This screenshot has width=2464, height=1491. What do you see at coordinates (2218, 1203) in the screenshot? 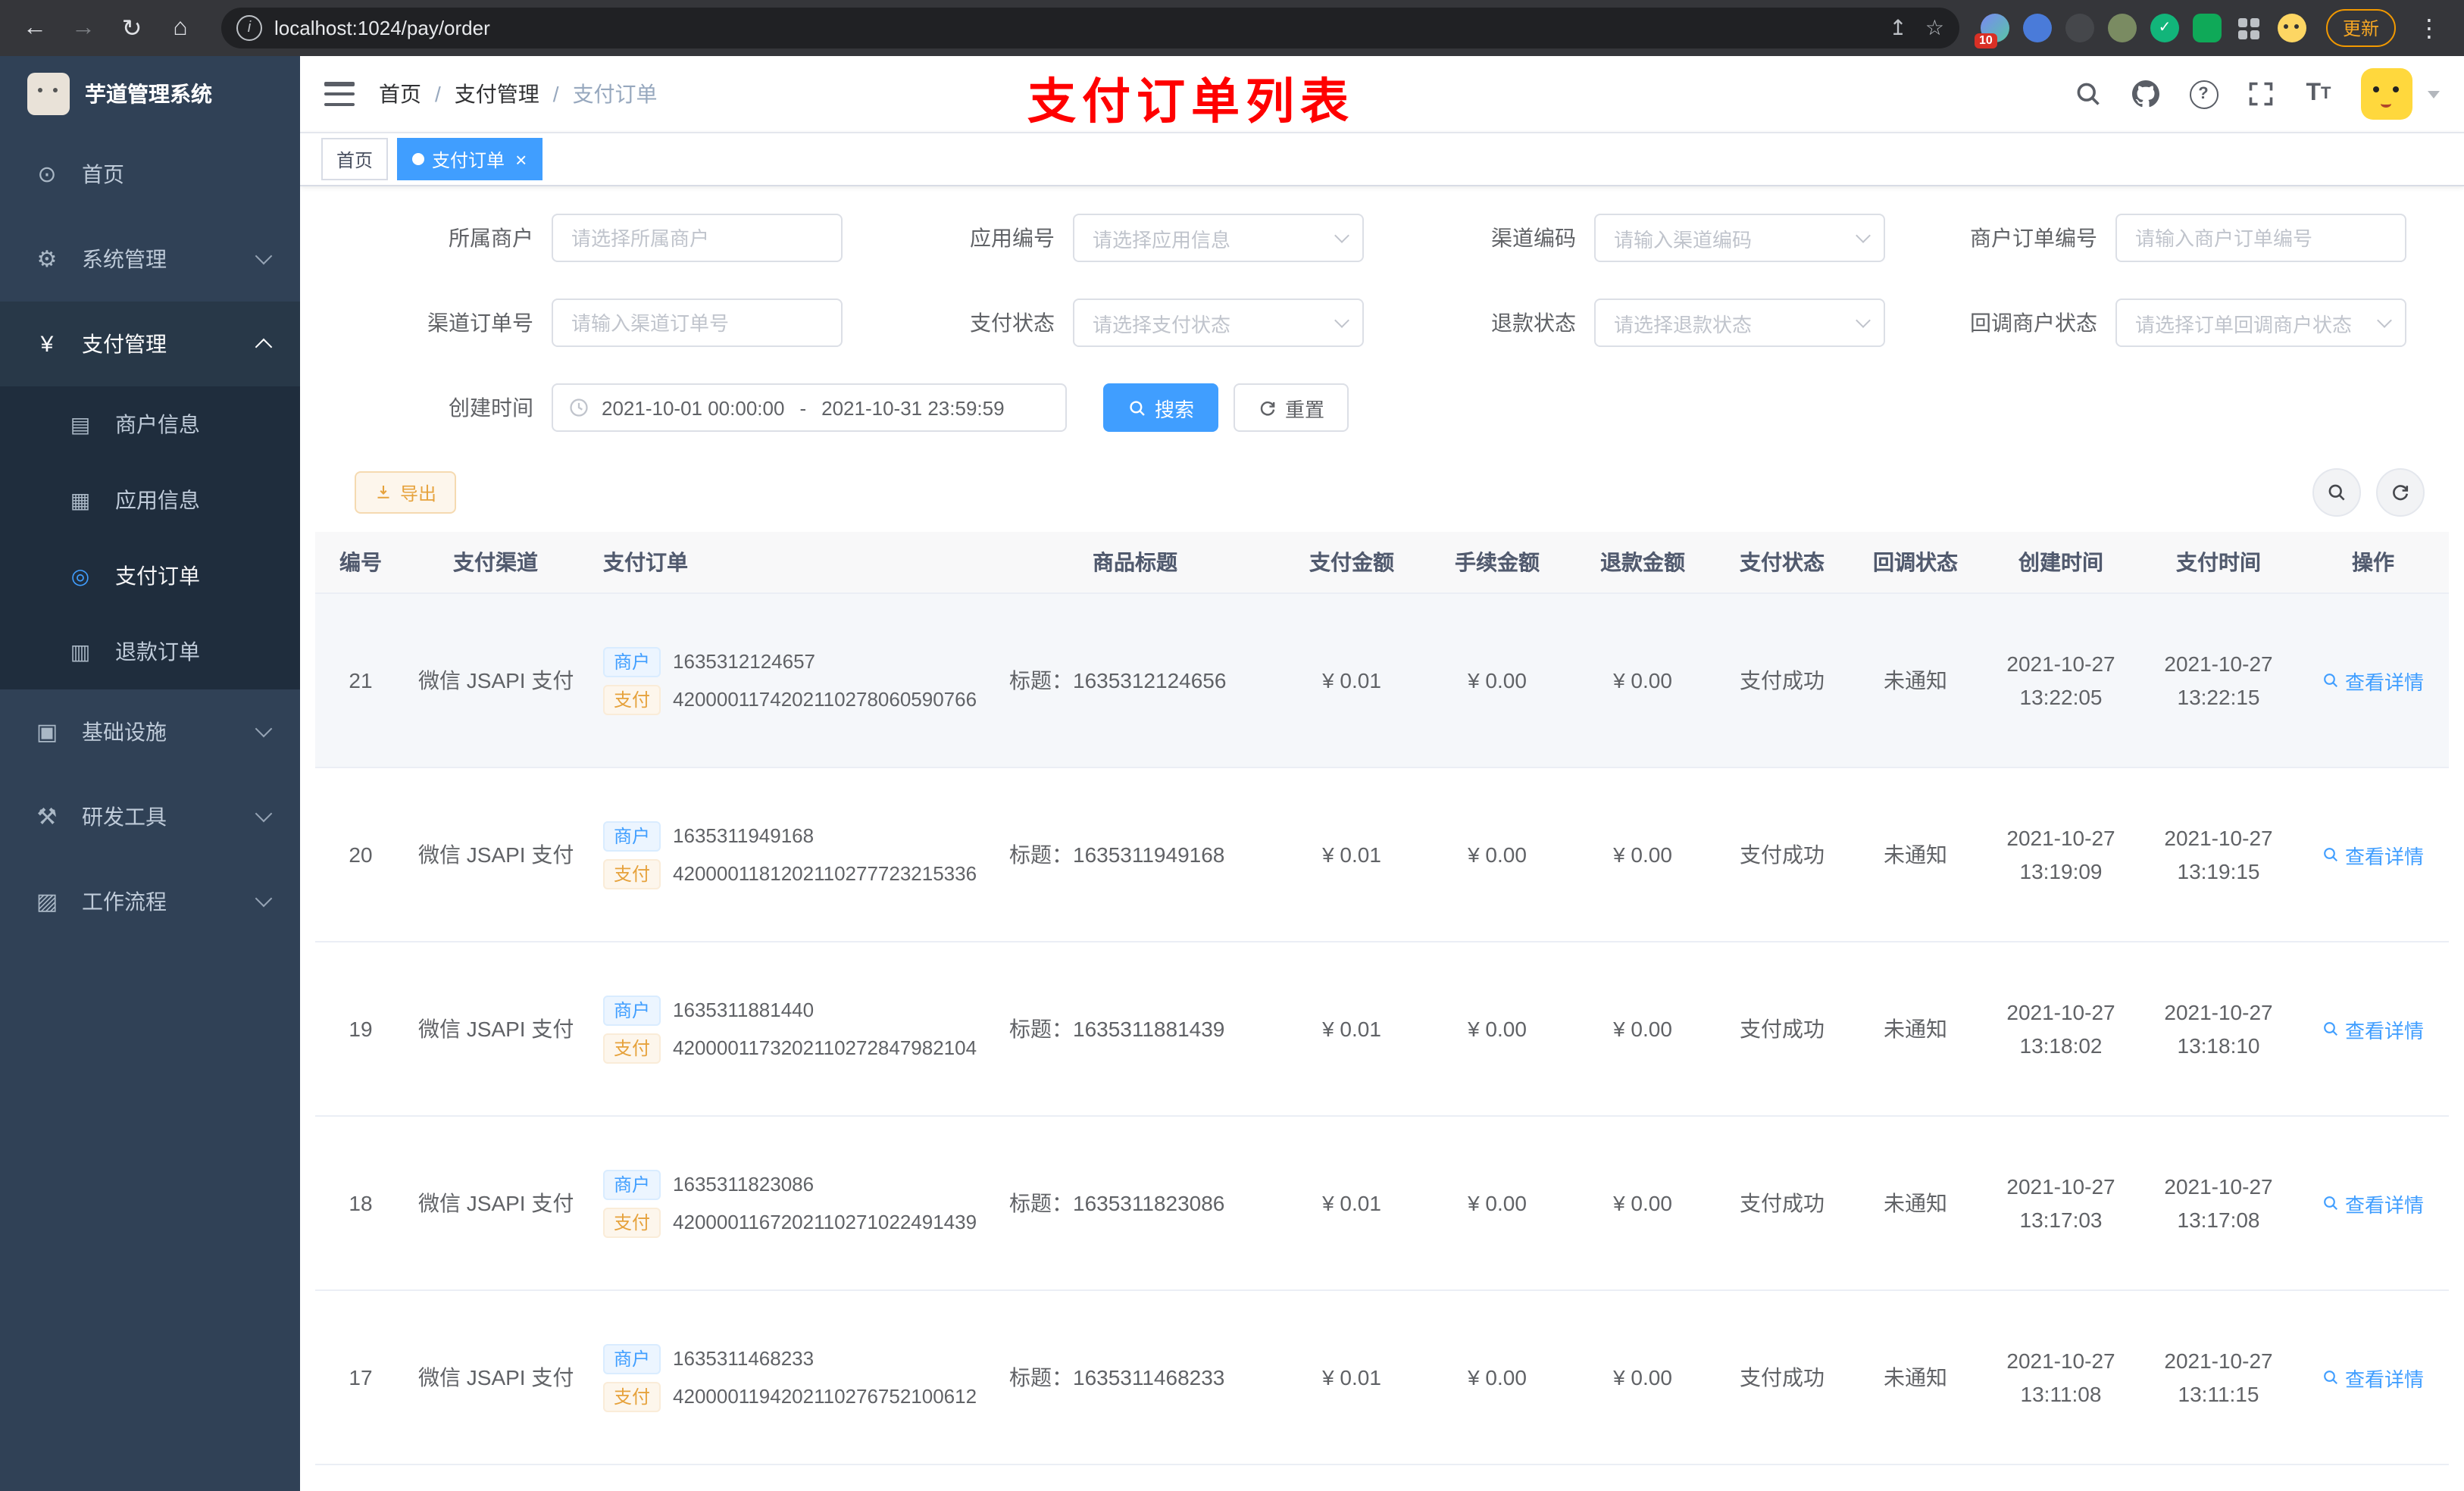
I see `cell-pay-time: 2021-10-27 13:17:08` at bounding box center [2218, 1203].